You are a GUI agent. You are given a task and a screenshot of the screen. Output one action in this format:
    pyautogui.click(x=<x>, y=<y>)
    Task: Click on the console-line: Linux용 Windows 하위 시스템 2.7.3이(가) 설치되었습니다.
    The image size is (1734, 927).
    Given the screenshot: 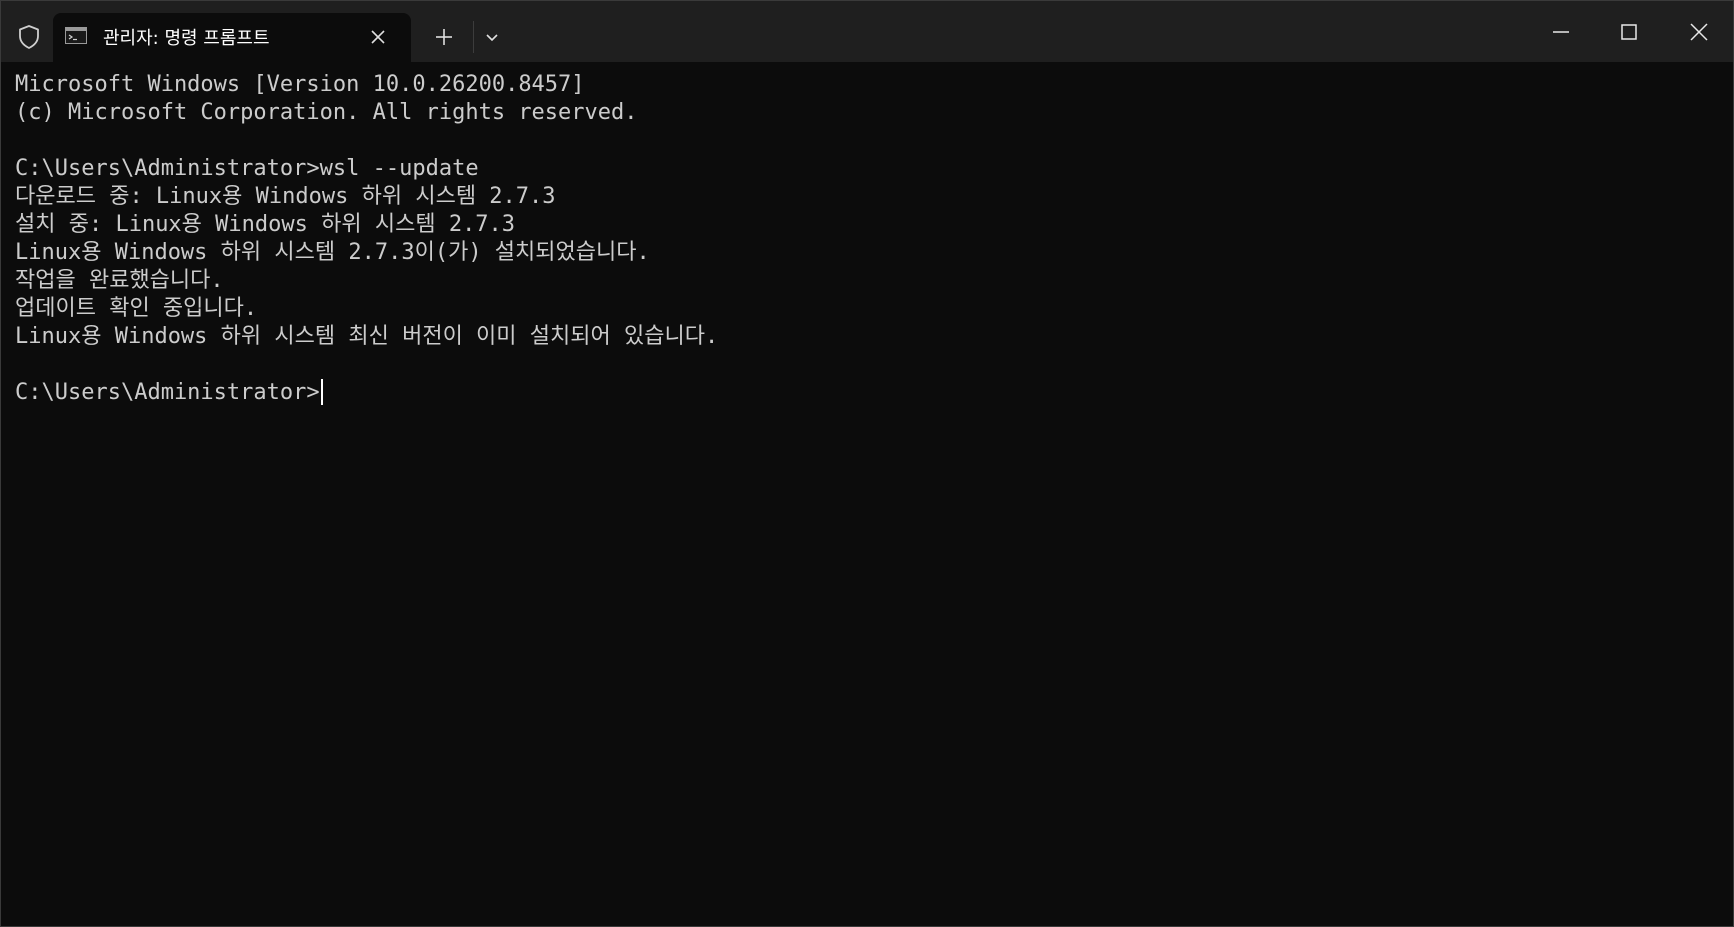 What is the action you would take?
    pyautogui.click(x=332, y=252)
    